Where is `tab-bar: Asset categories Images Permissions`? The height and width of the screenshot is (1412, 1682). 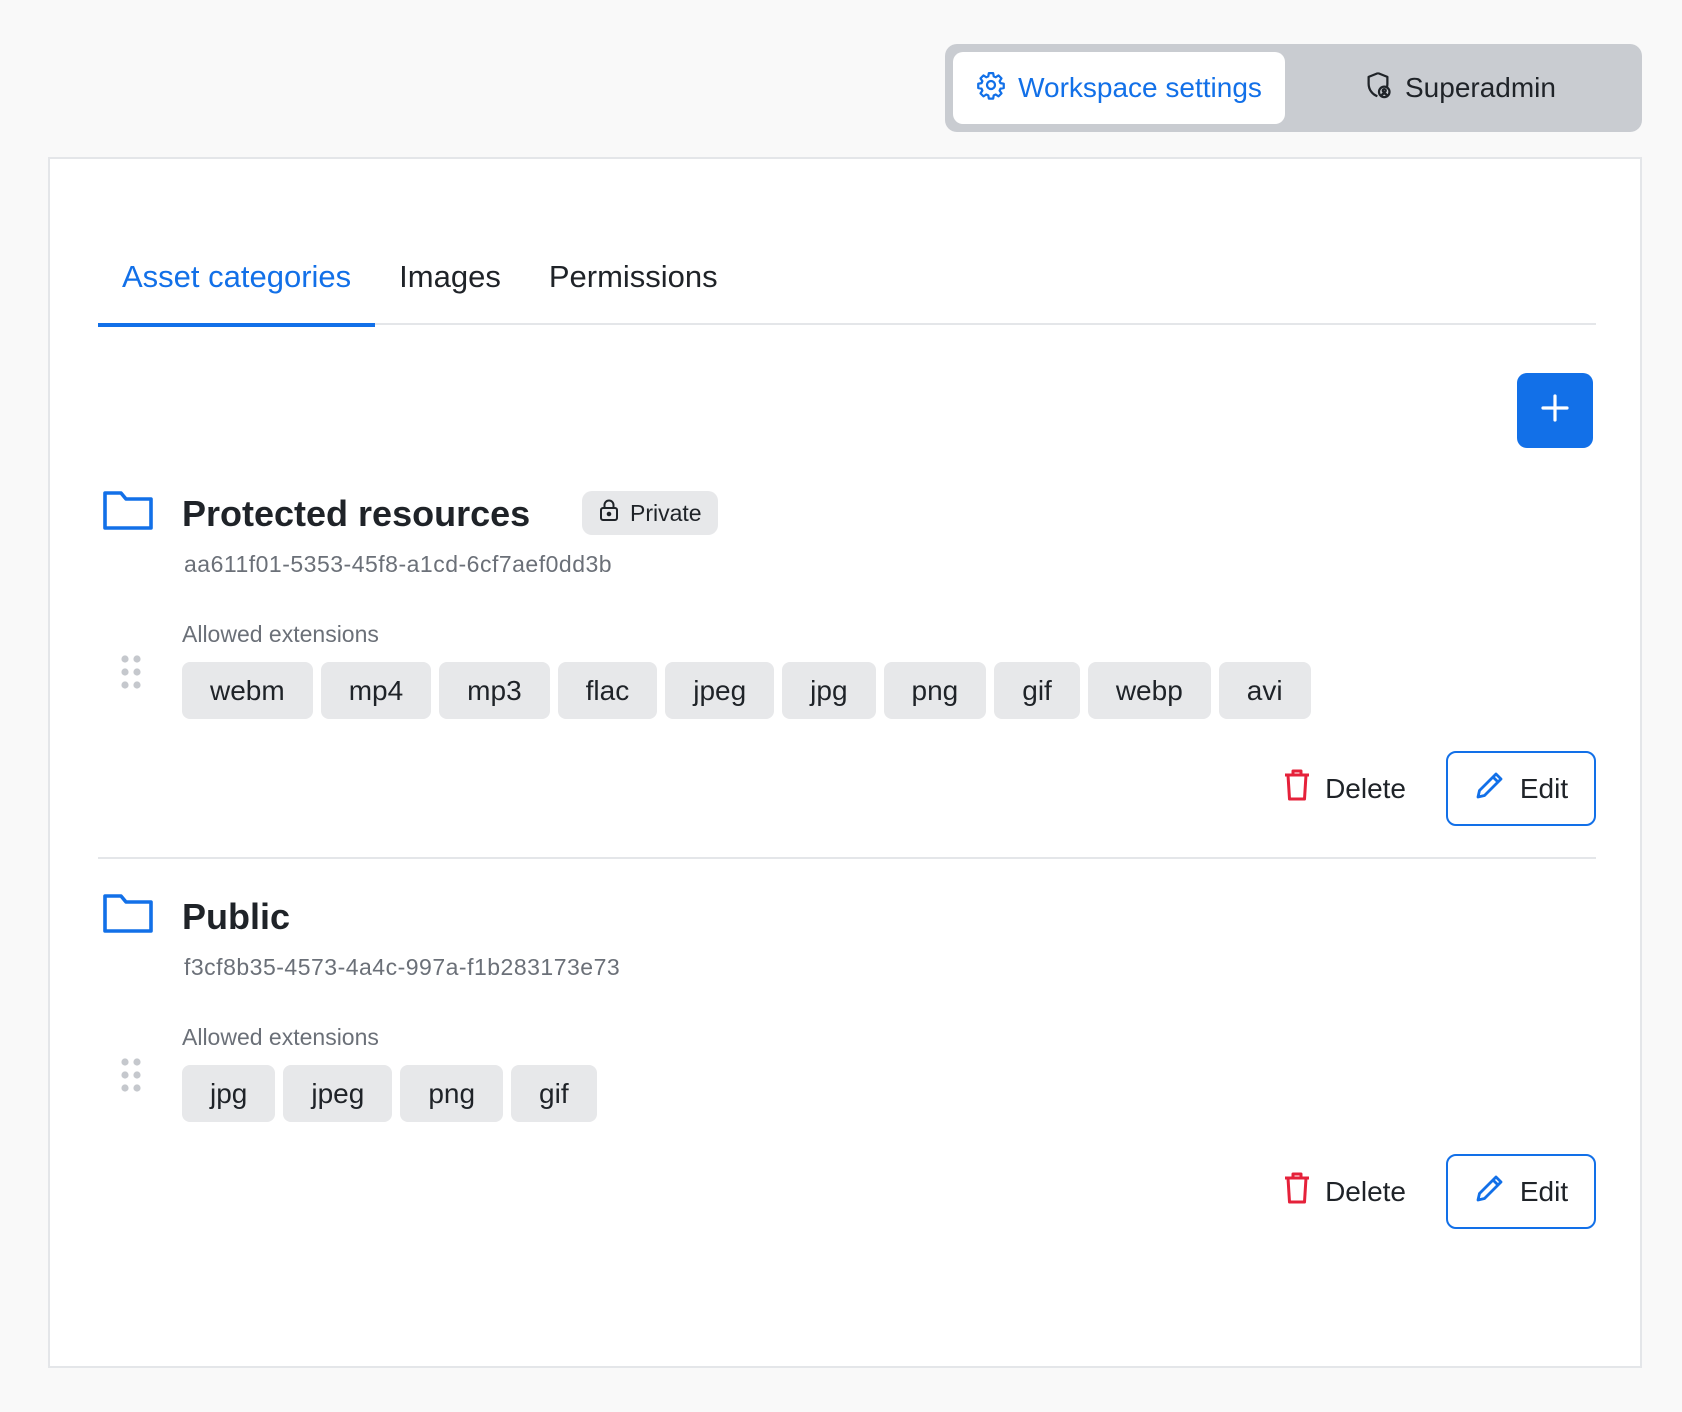
tab-bar: Asset categories Images Permissions is located at coordinates (847, 283).